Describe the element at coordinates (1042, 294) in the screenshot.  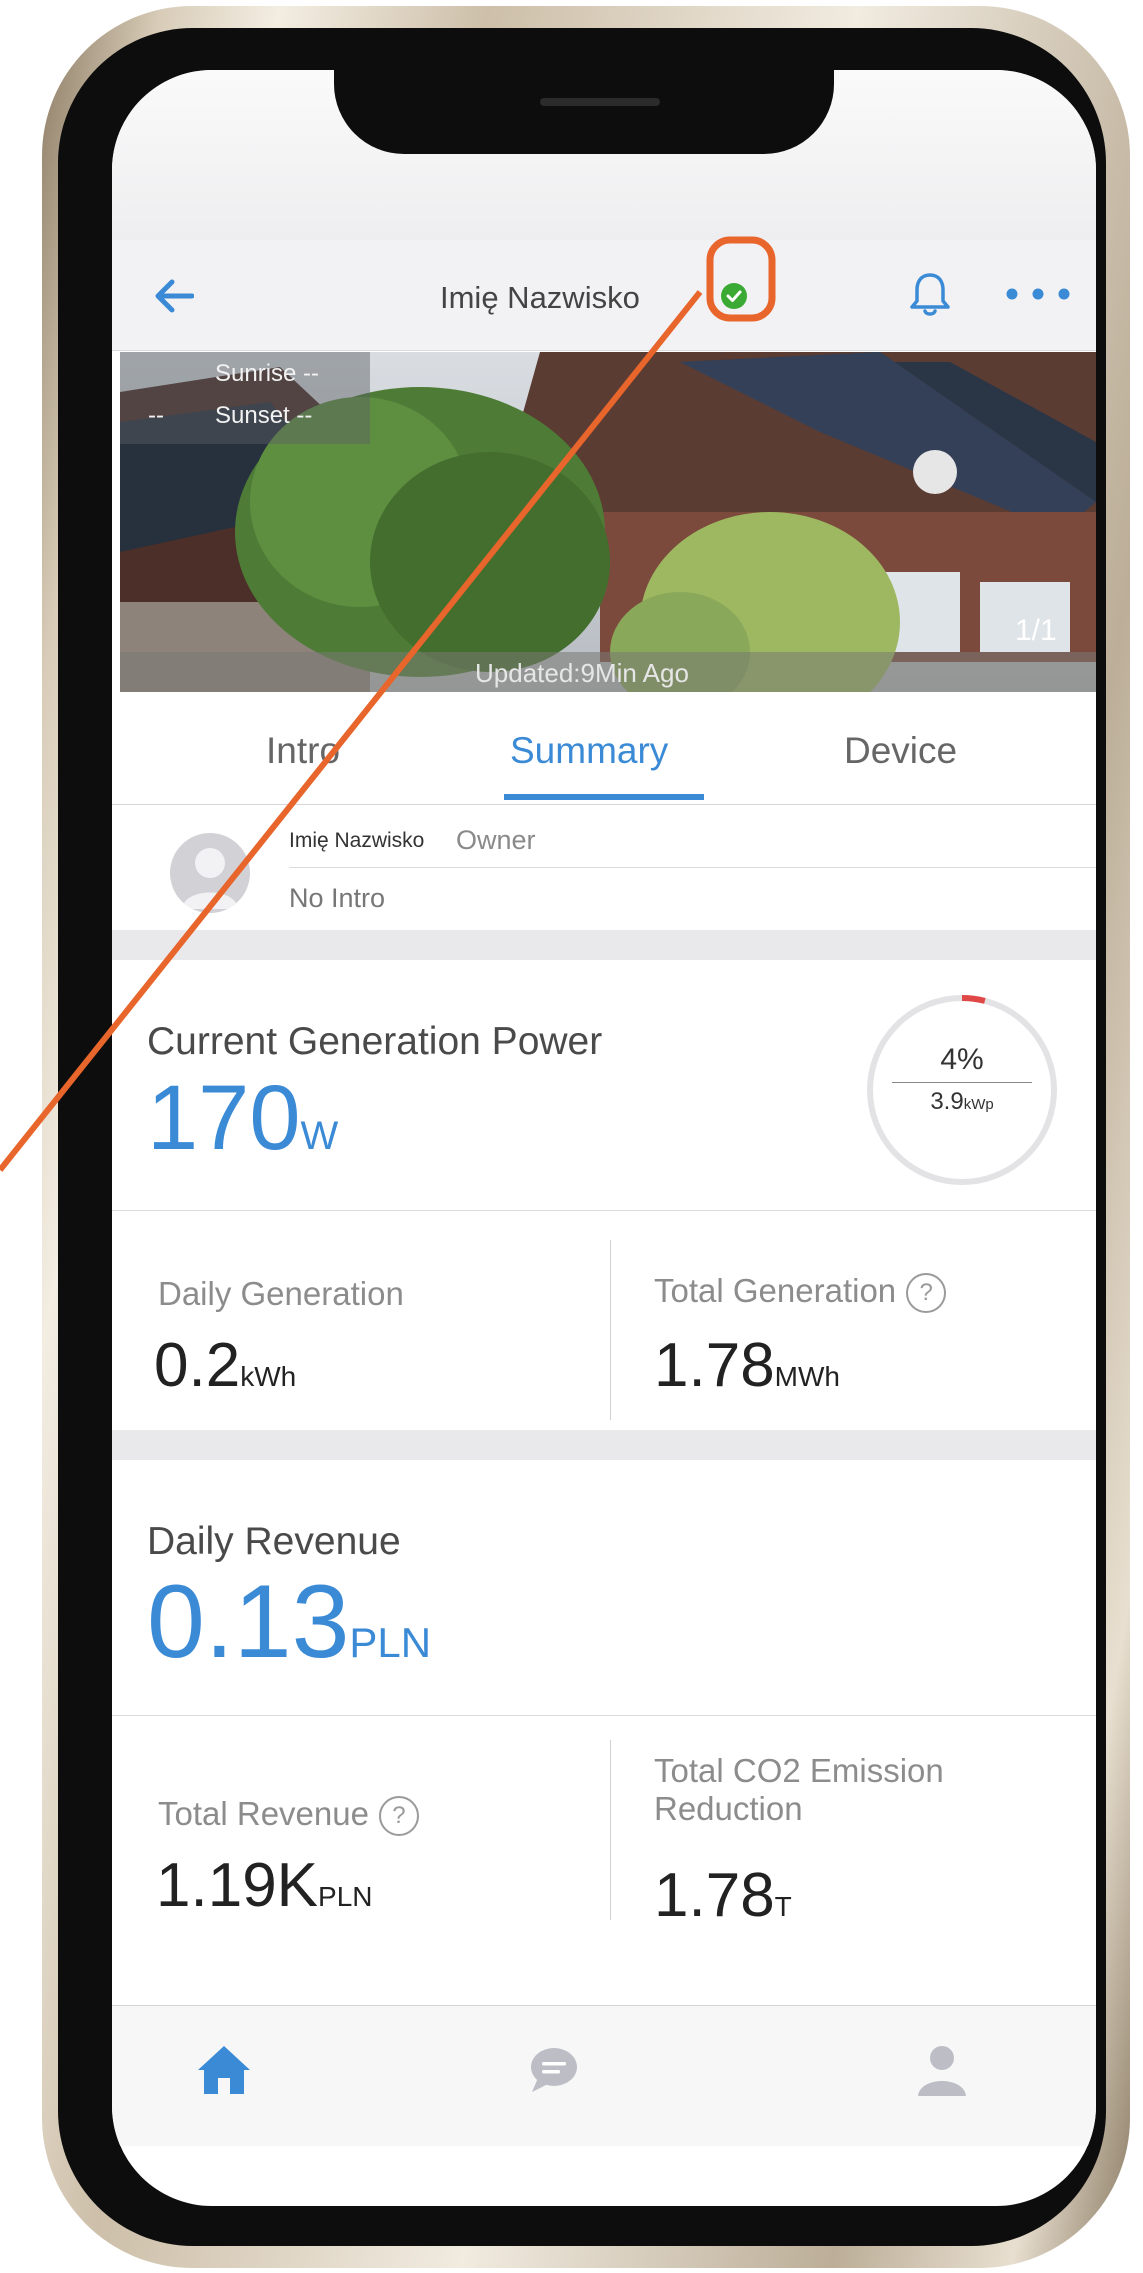
I see `more-options-icon` at that location.